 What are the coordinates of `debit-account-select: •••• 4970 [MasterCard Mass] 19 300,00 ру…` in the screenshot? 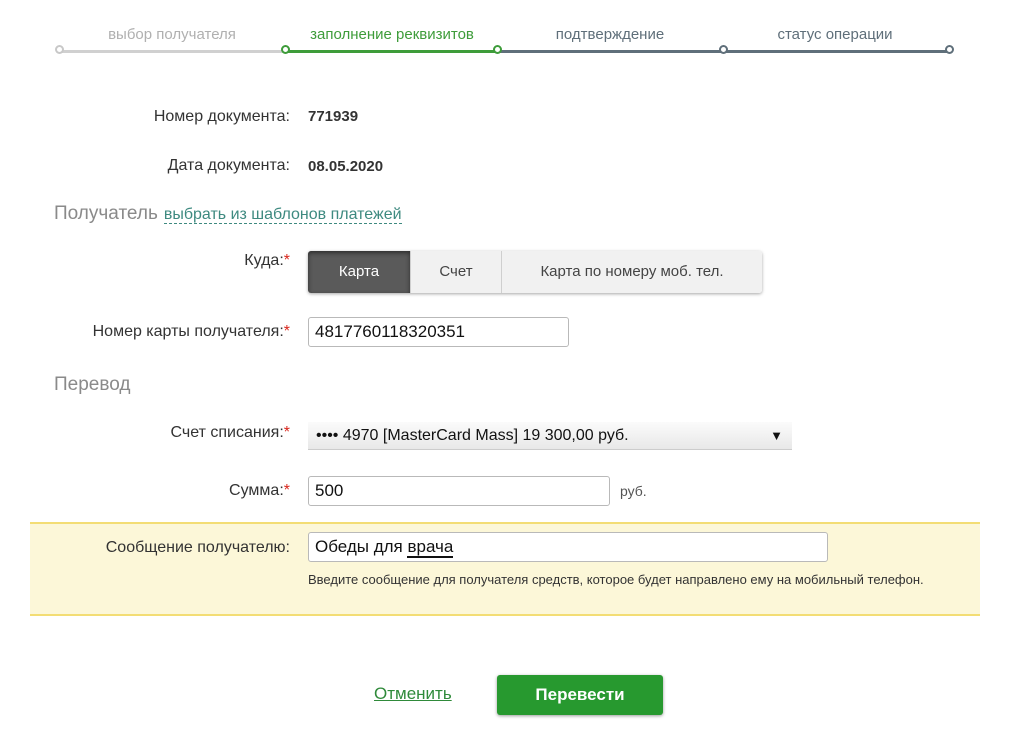 It's located at (550, 436).